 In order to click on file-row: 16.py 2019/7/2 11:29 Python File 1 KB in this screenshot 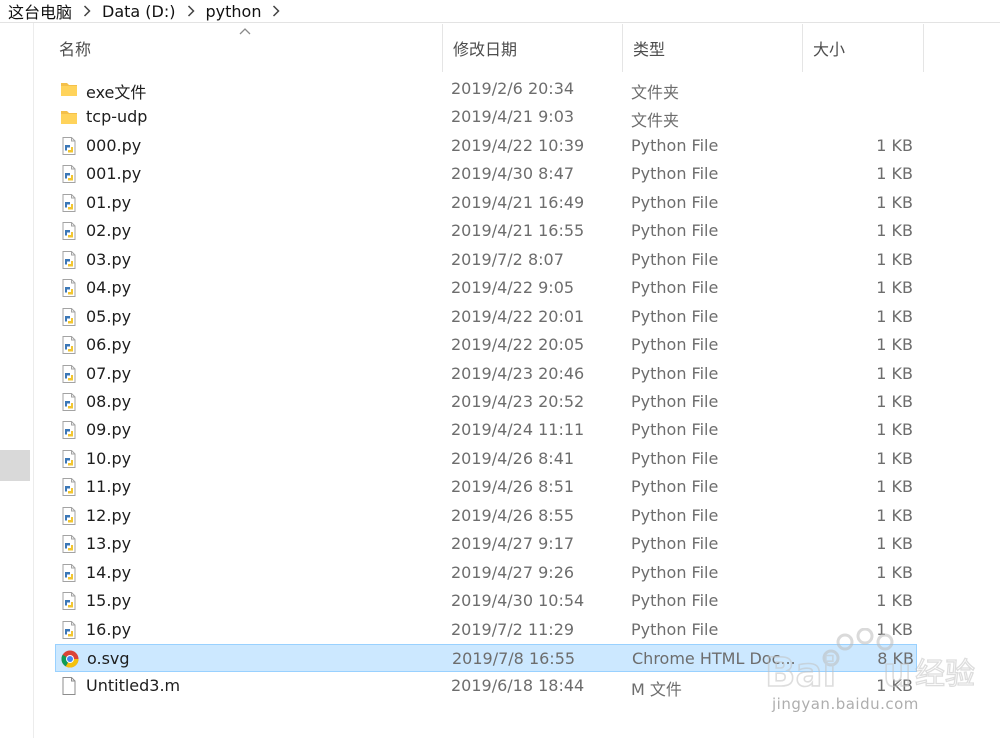, I will do `click(486, 630)`.